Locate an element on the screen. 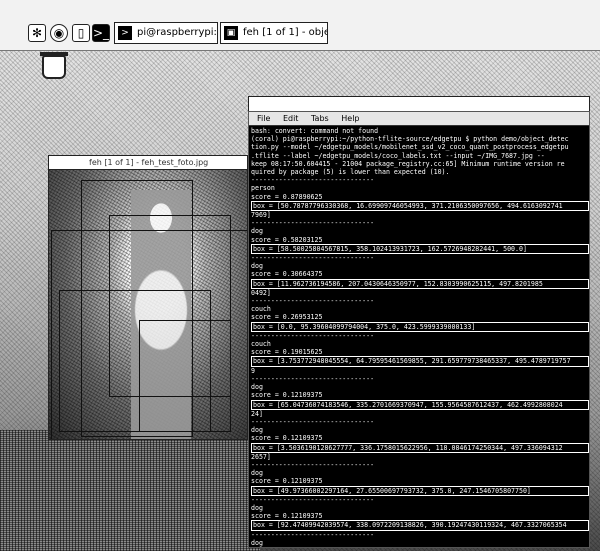  terminal-icon: > is located at coordinates (125, 33).